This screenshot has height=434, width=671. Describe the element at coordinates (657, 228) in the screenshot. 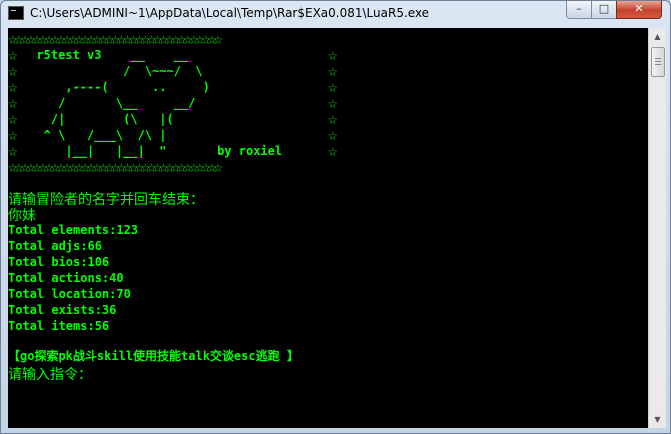

I see `vertical-scrollbar: ▲ ▼` at that location.